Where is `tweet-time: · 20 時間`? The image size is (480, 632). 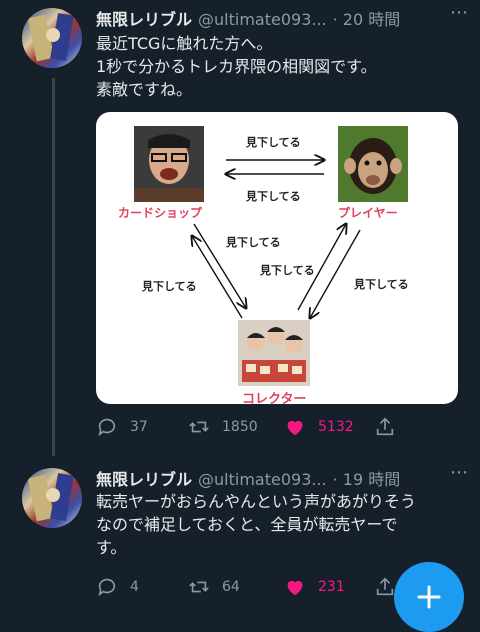
tweet-time: · 20 時間 is located at coordinates (367, 19).